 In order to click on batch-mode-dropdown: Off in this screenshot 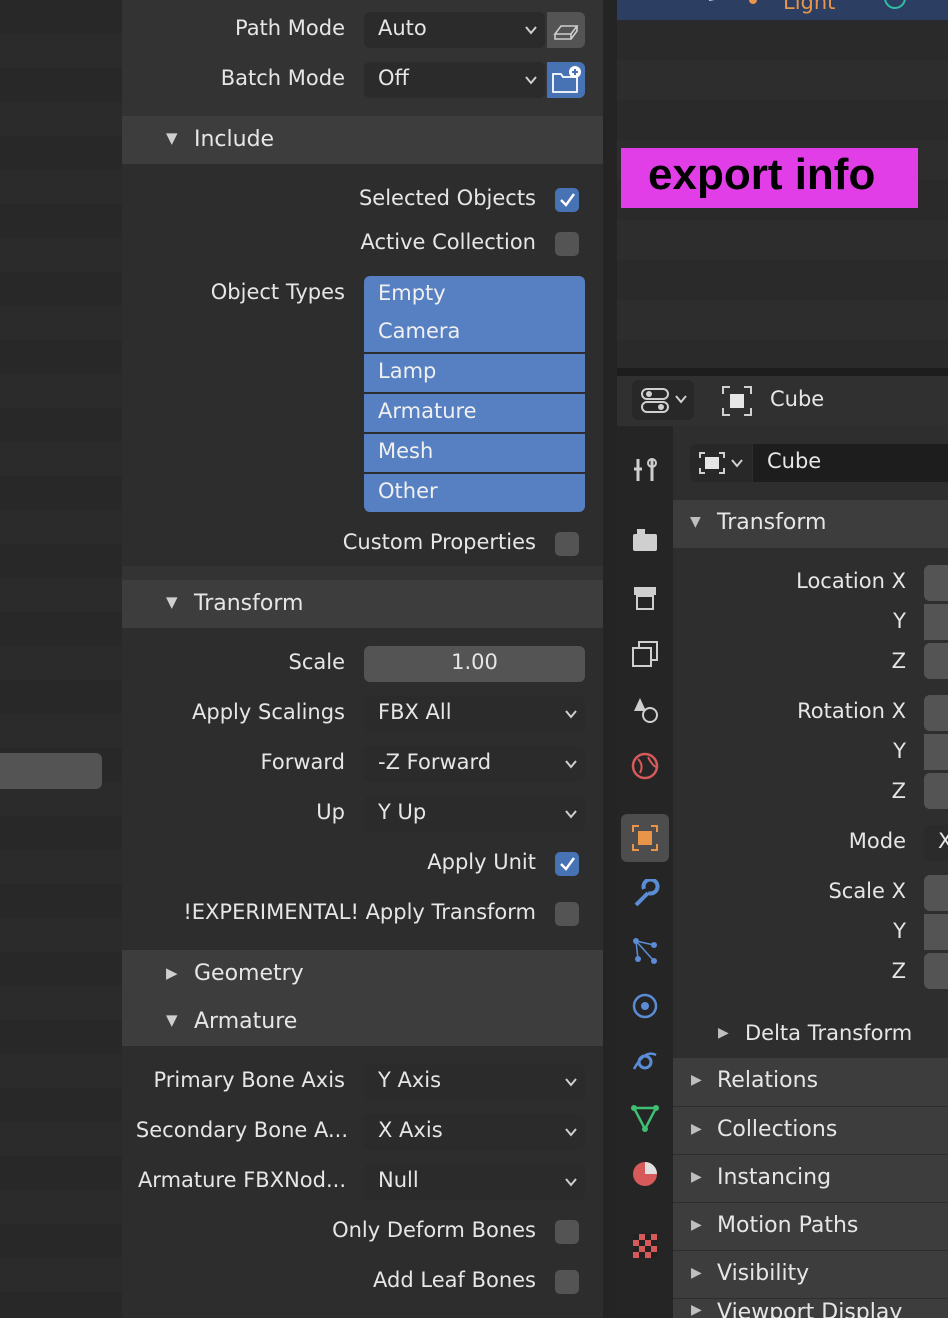, I will do `click(454, 80)`.